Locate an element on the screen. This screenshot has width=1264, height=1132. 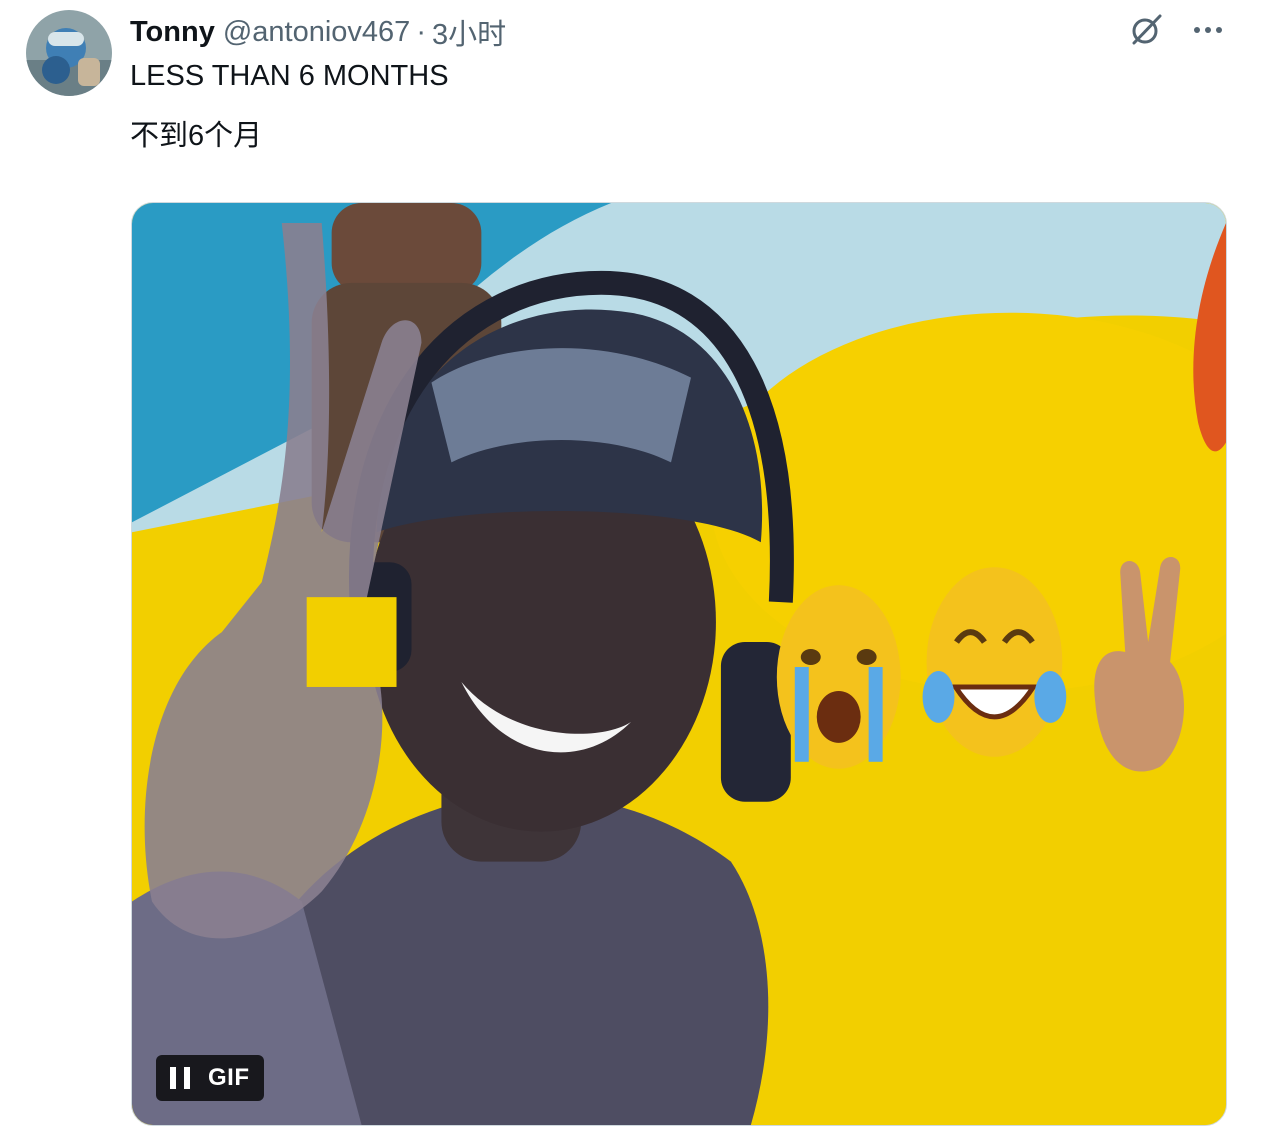
grok-button is located at coordinates (1146, 30).